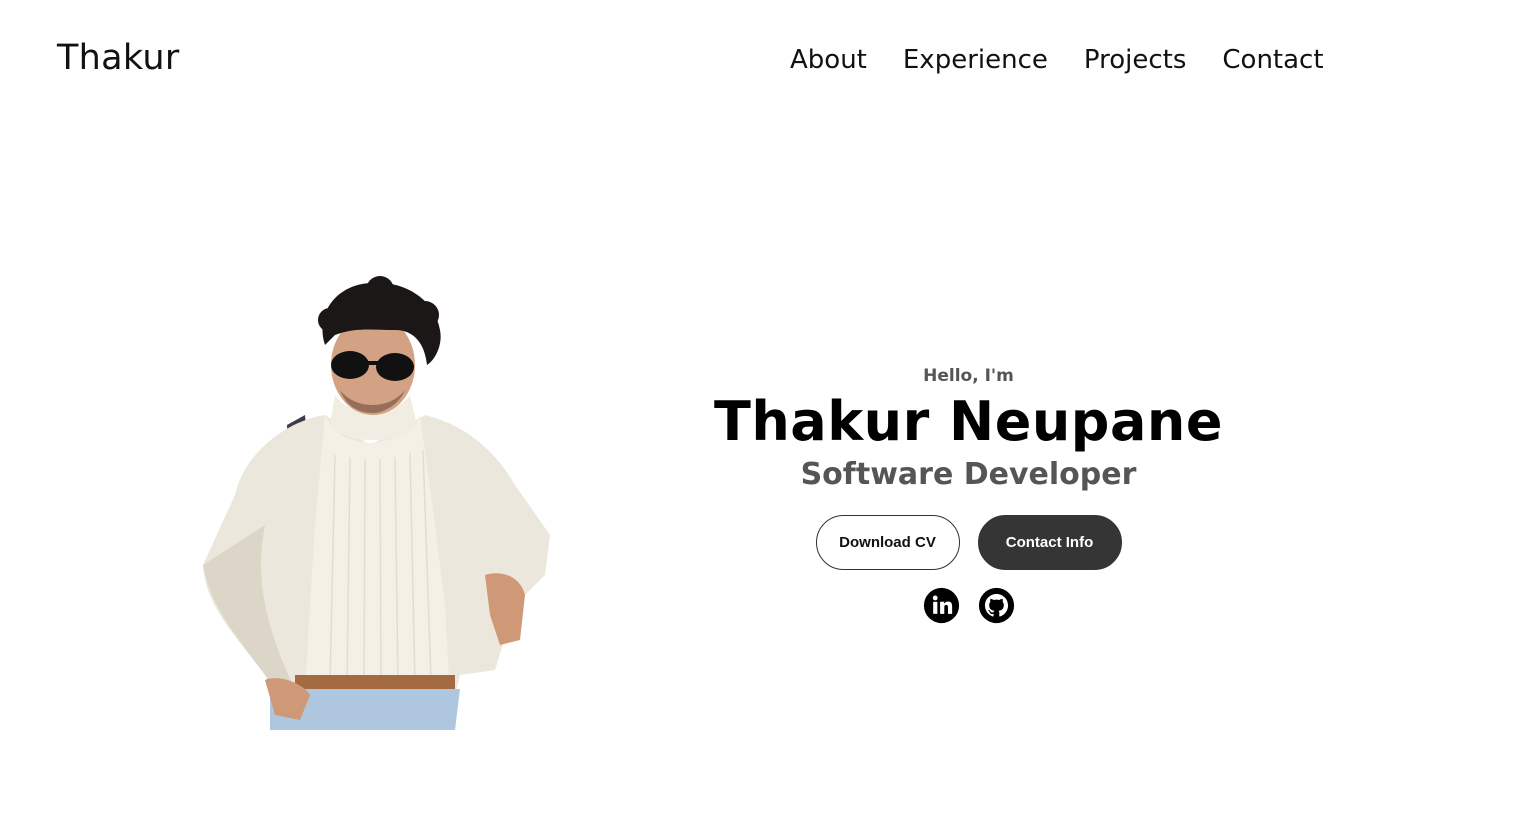  I want to click on hero-role: Software Developer, so click(968, 474).